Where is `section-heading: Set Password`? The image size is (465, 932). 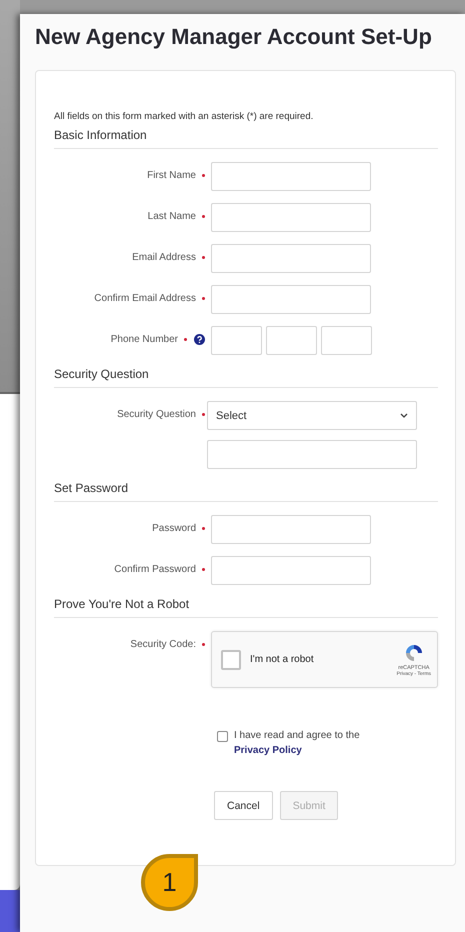
section-heading: Set Password is located at coordinates (246, 491).